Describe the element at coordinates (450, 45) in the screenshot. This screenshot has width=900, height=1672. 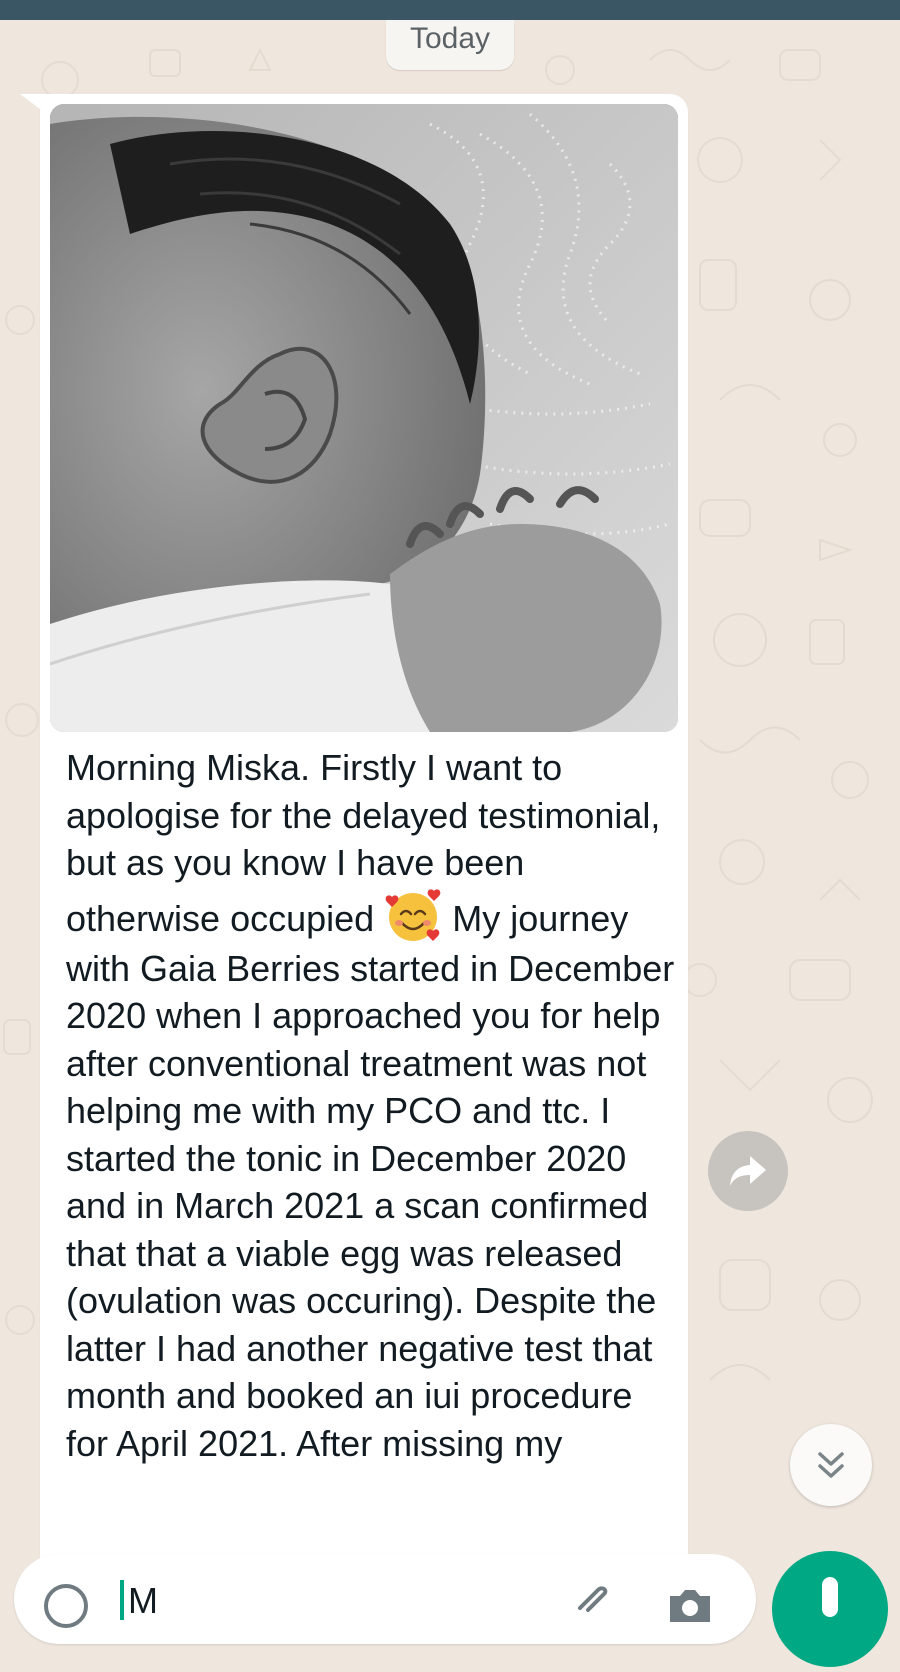
I see `date-separator: Today` at that location.